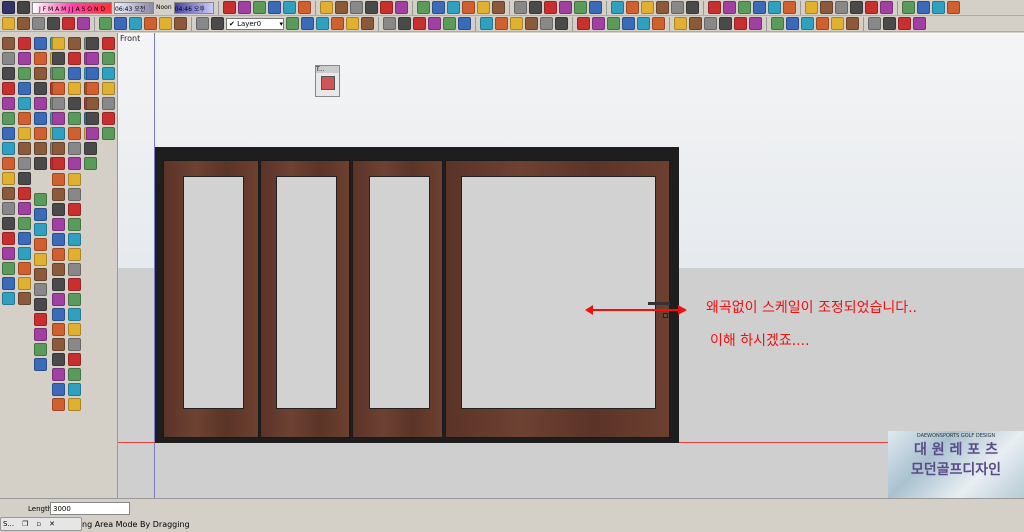 The image size is (1024, 532). Describe the element at coordinates (25, 524) in the screenshot. I see `restore-icon: ❐` at that location.